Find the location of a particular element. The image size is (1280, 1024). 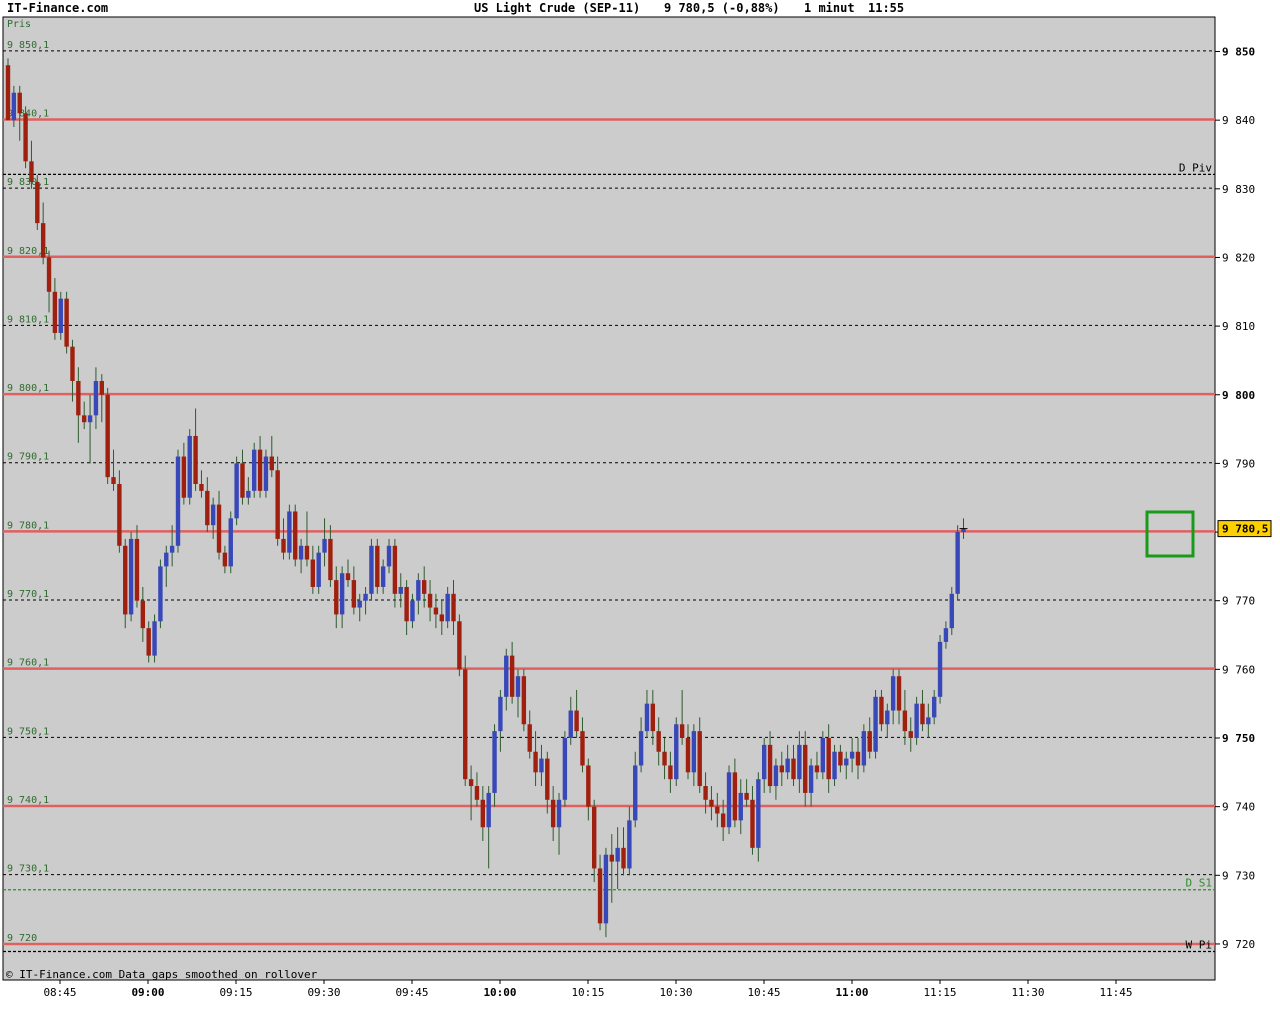

y-tick-label: 9 840 is located at coordinates (1238, 120).